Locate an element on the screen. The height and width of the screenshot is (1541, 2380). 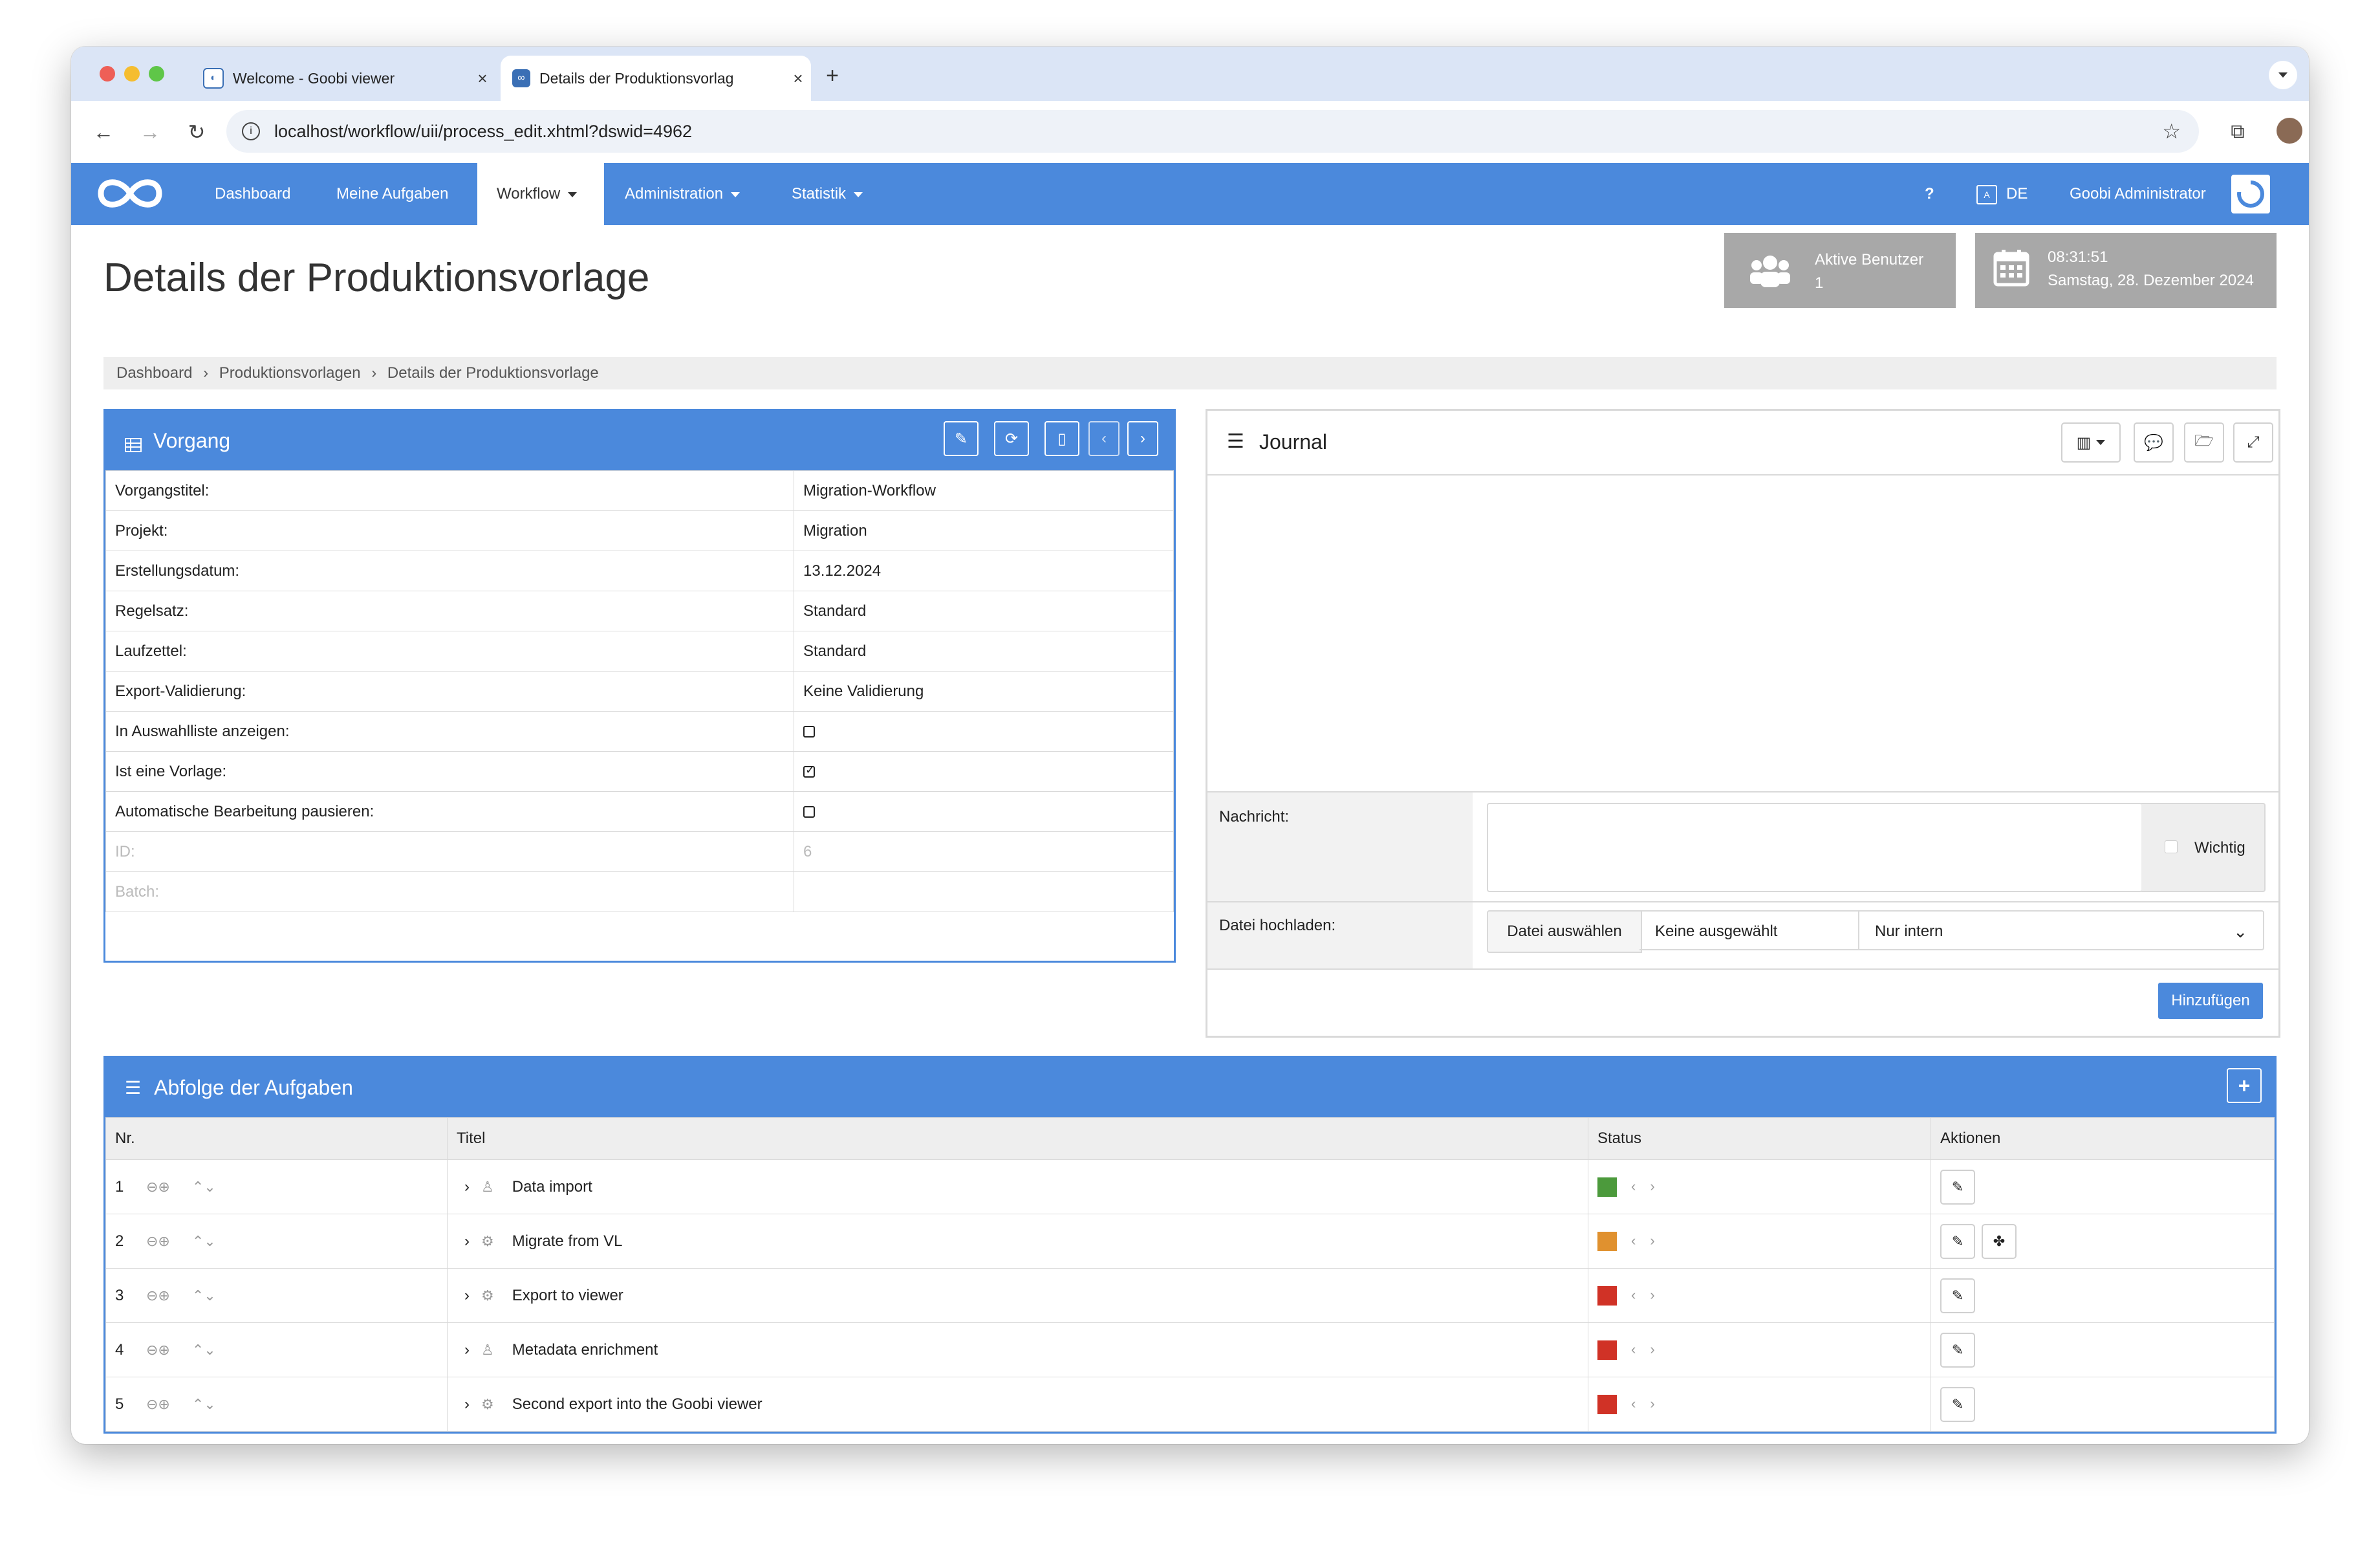
document-button: ▯ is located at coordinates (1061, 438).